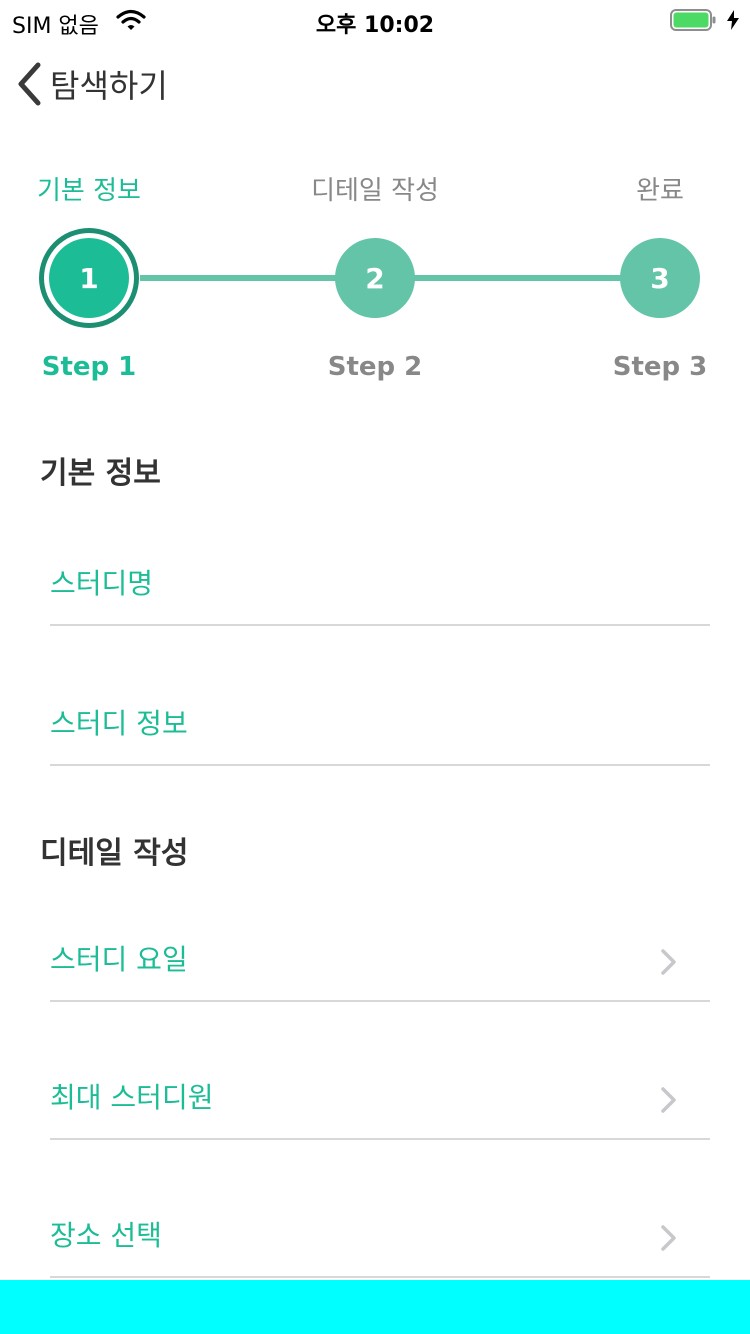 This screenshot has height=1334, width=750. What do you see at coordinates (102, 583) in the screenshot?
I see `study-name-label: 스터디명` at bounding box center [102, 583].